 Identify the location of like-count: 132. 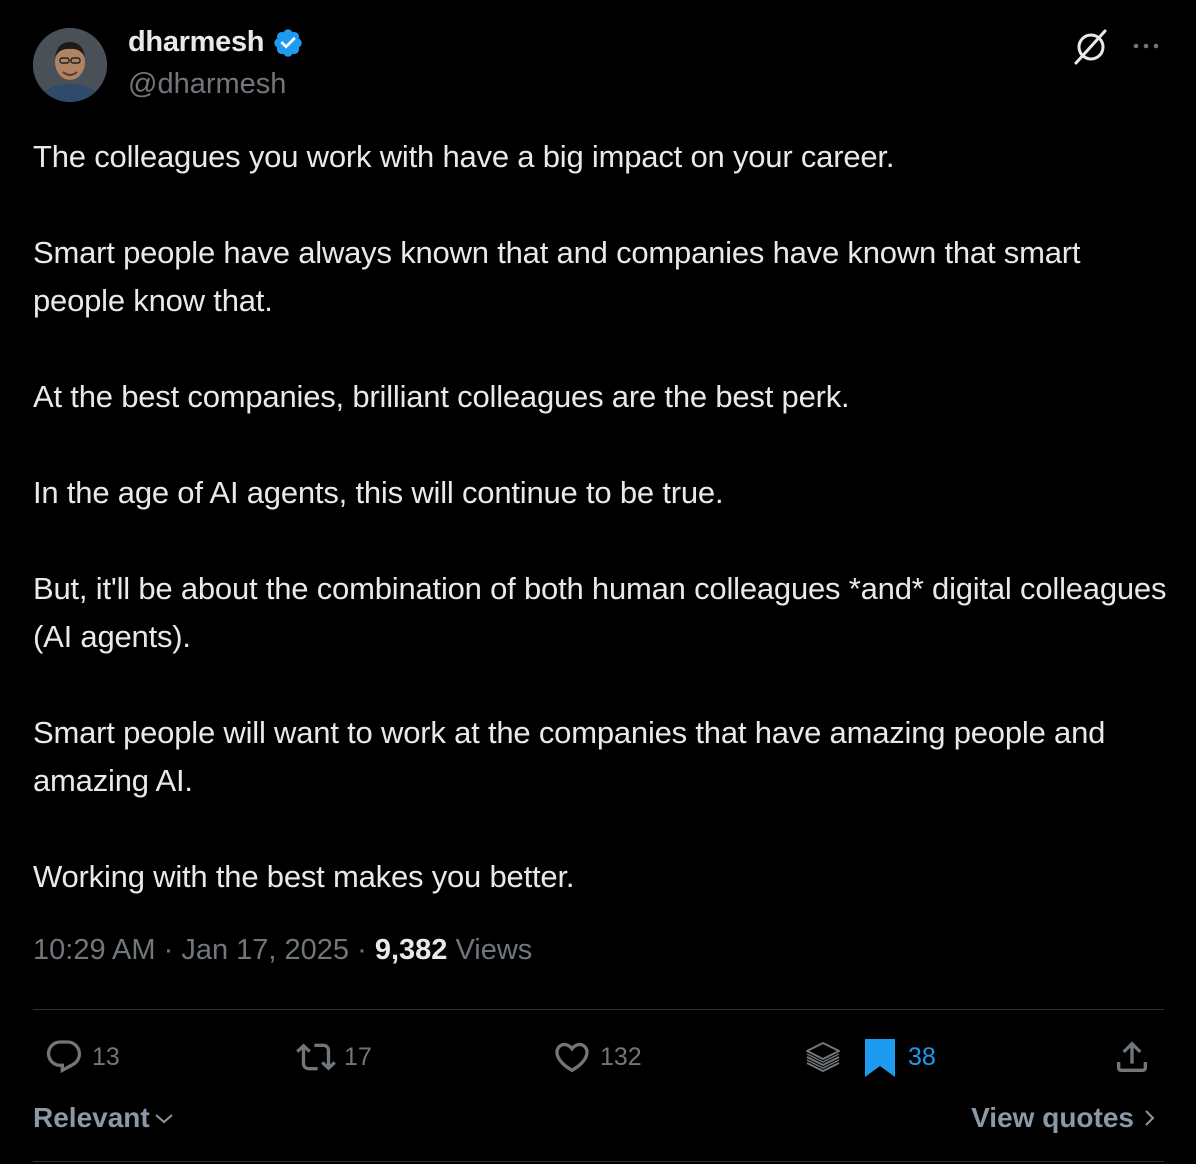
(621, 1056).